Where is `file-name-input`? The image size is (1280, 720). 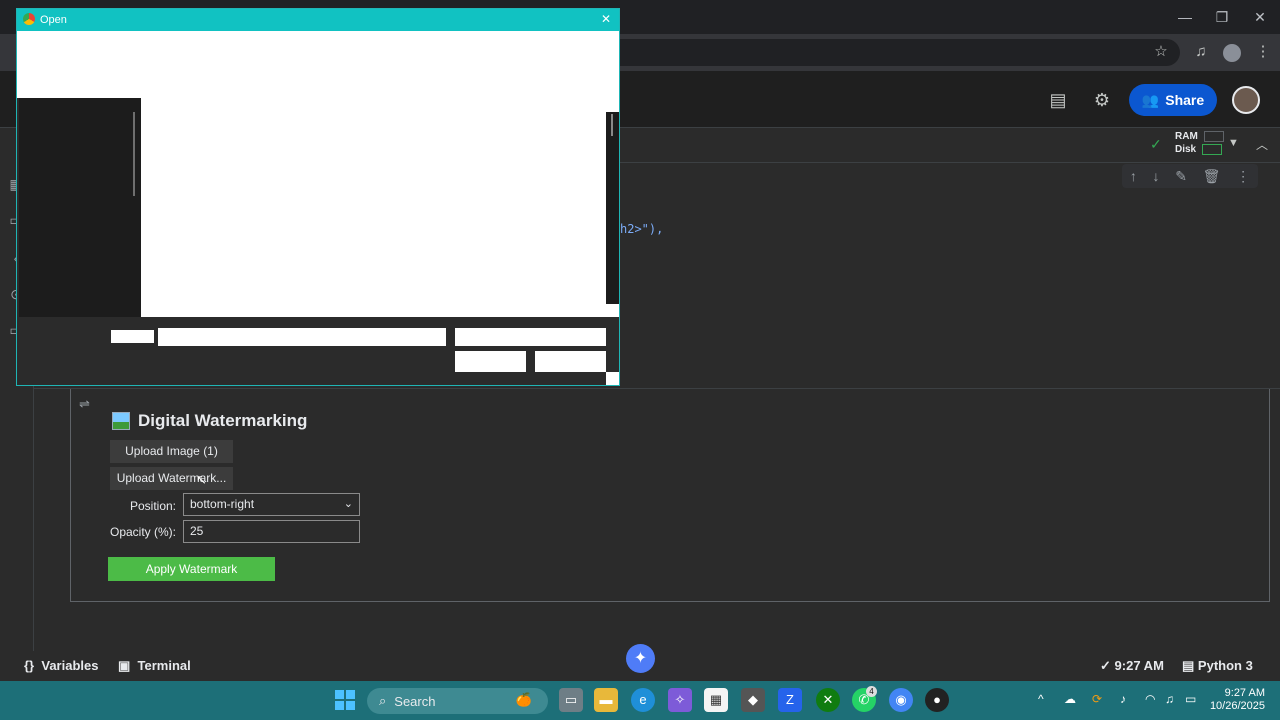 file-name-input is located at coordinates (302, 337).